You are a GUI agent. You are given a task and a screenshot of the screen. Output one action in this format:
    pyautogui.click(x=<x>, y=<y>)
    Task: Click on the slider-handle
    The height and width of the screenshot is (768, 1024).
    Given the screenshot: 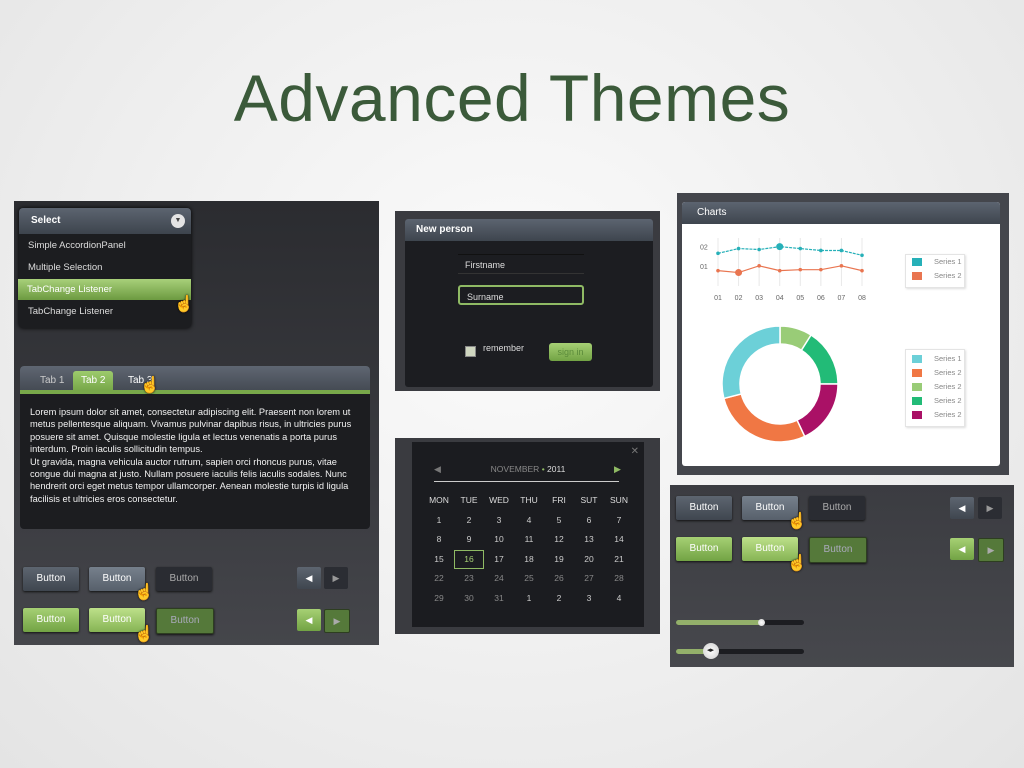 What is the action you would take?
    pyautogui.click(x=762, y=622)
    